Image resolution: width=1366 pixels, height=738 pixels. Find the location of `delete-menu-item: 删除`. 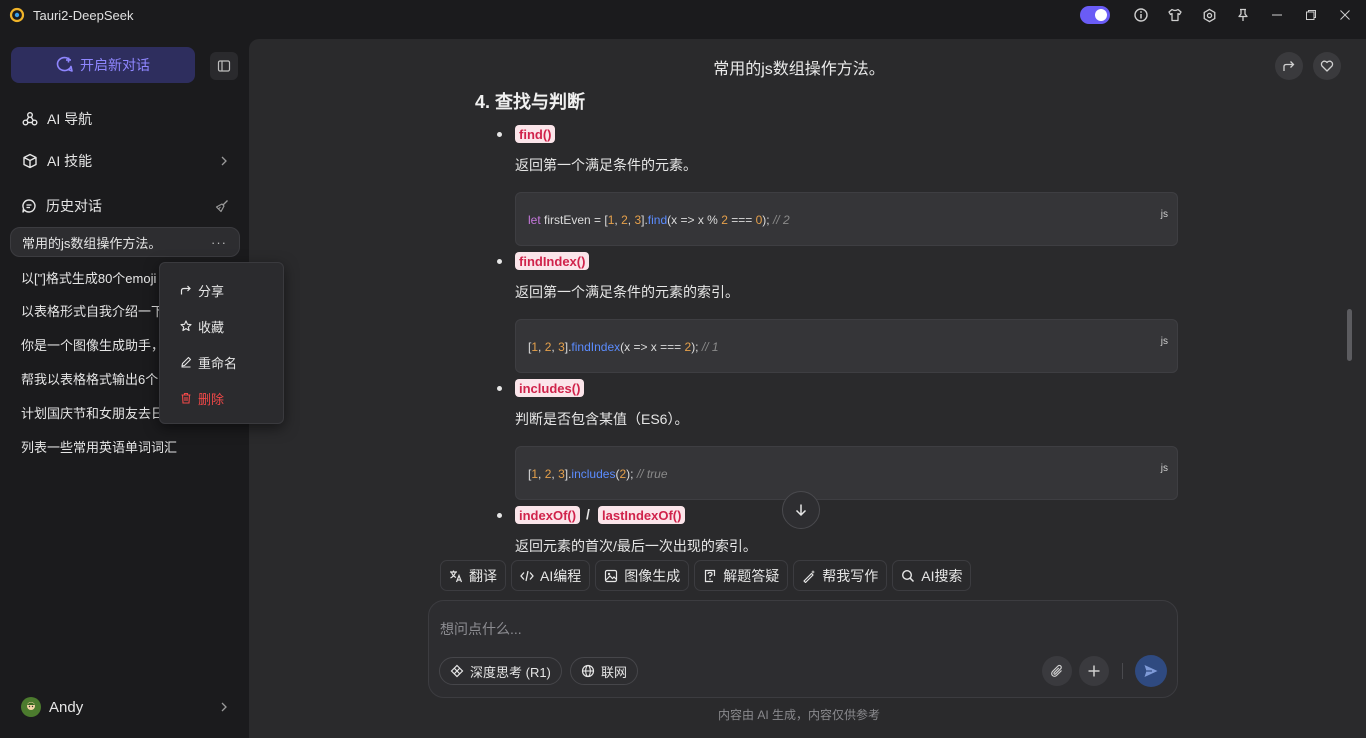

delete-menu-item: 删除 is located at coordinates (202, 398).